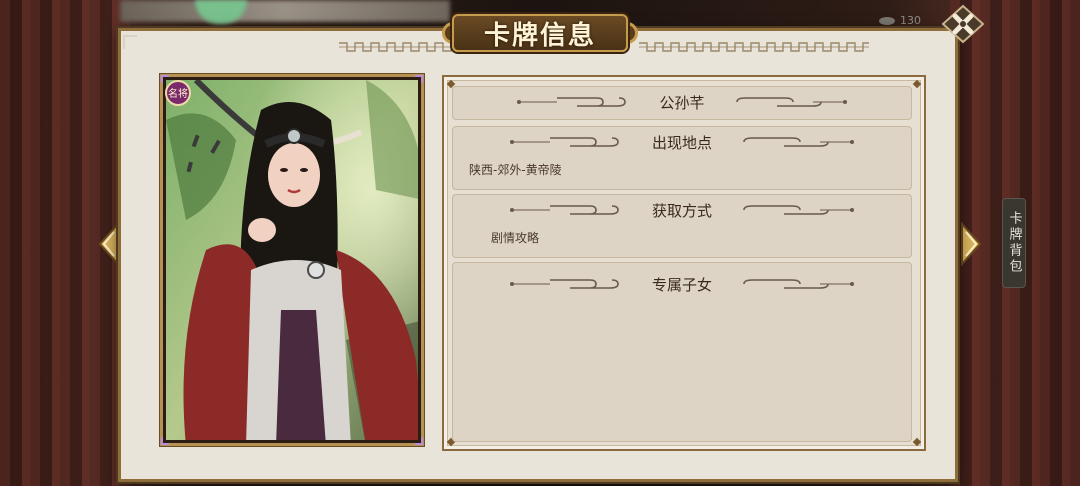  I want to click on card-corner-br, so click(419, 441).